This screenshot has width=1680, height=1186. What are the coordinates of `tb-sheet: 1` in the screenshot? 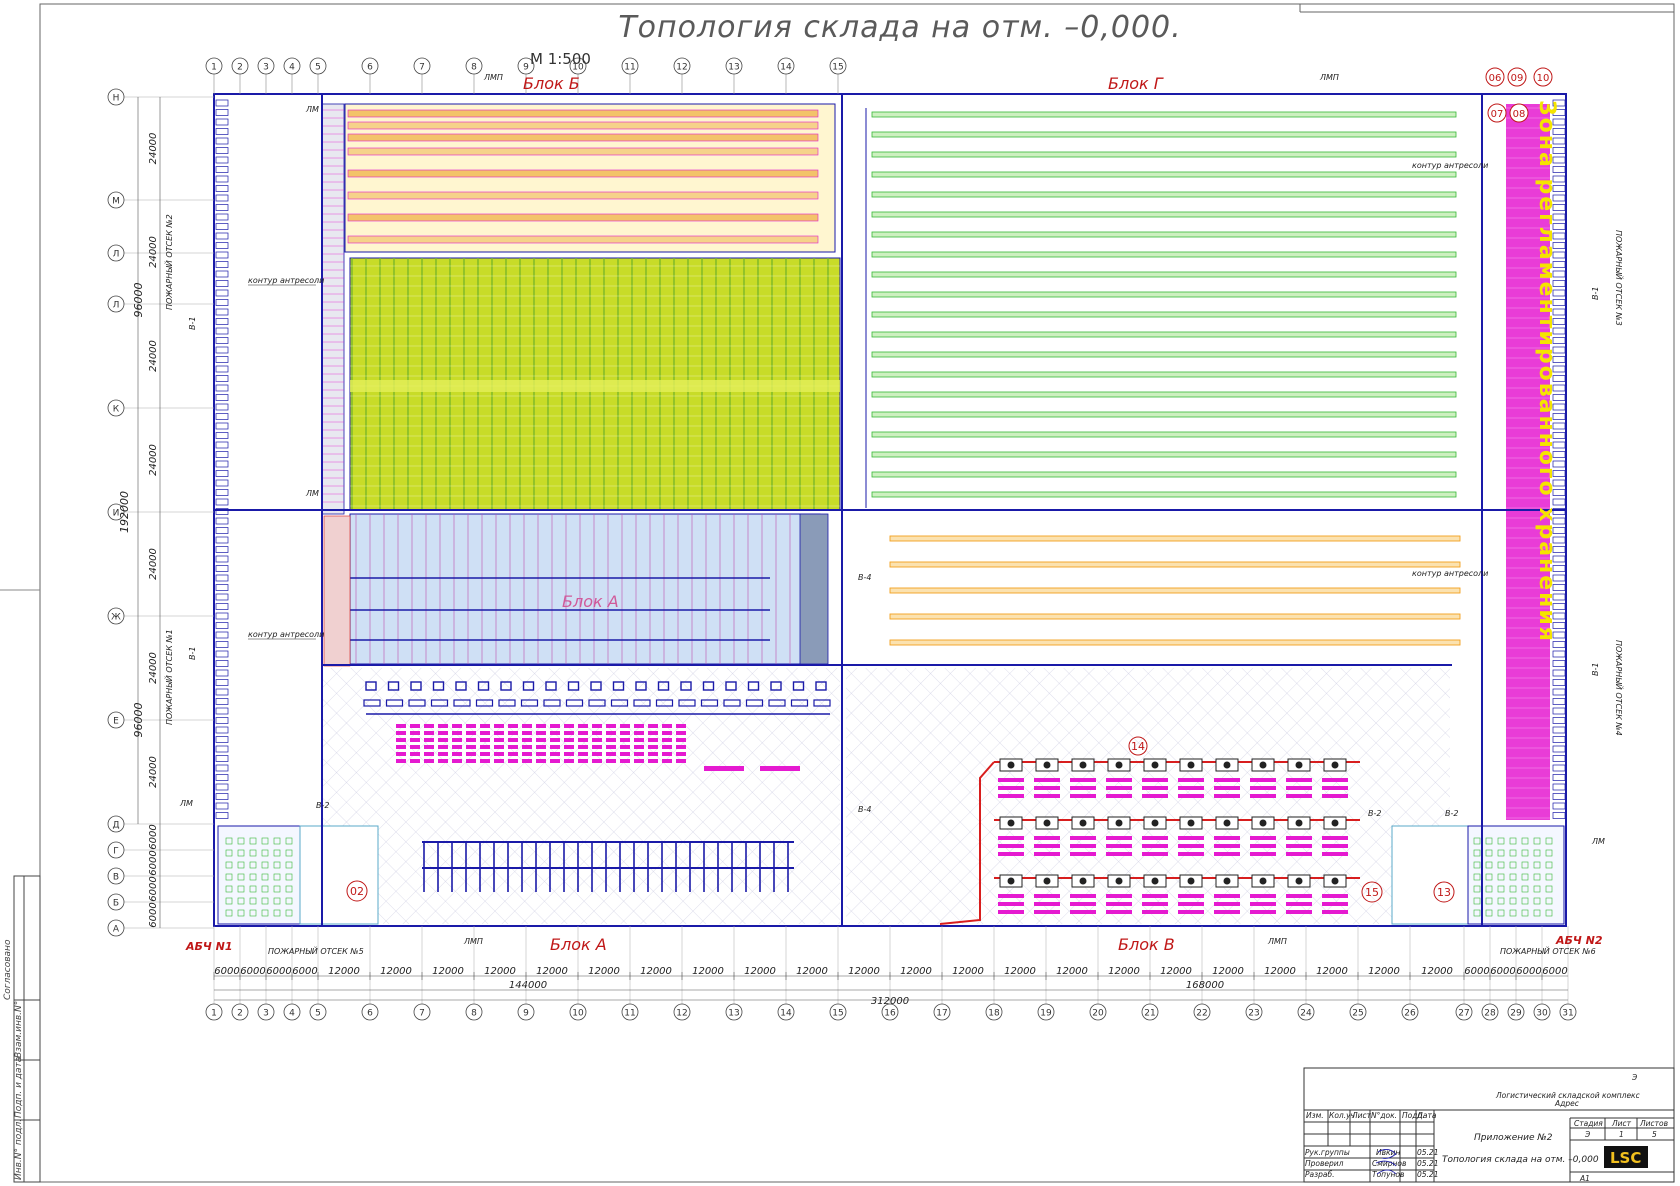 It's located at (1621, 1134).